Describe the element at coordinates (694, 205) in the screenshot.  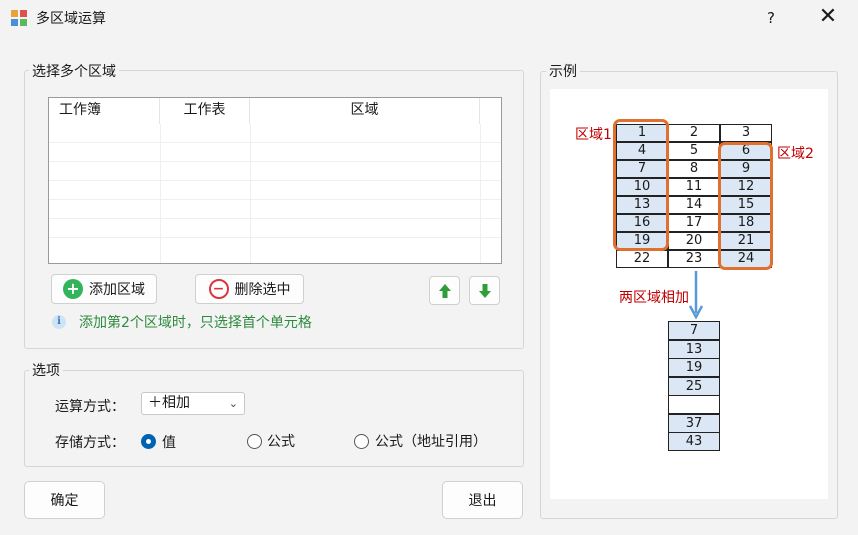
I see `grid-cell: 14` at that location.